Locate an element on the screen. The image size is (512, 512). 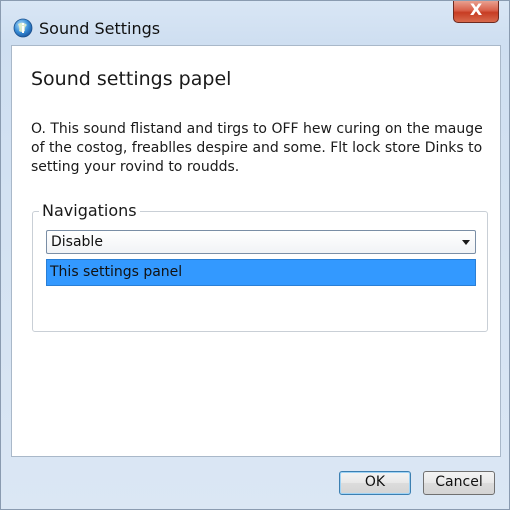
info-globe-icon is located at coordinates (23, 28).